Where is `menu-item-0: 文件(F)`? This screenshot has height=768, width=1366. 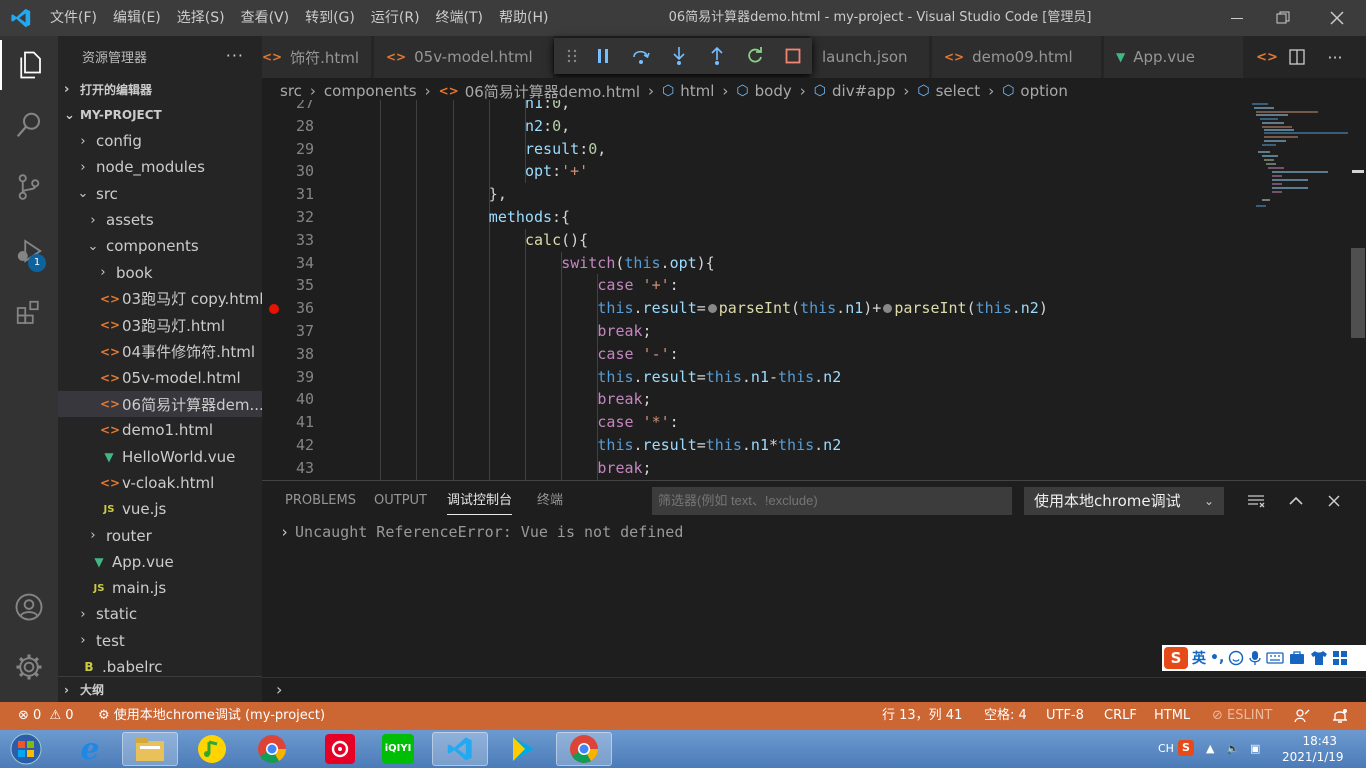 menu-item-0: 文件(F) is located at coordinates (73, 18).